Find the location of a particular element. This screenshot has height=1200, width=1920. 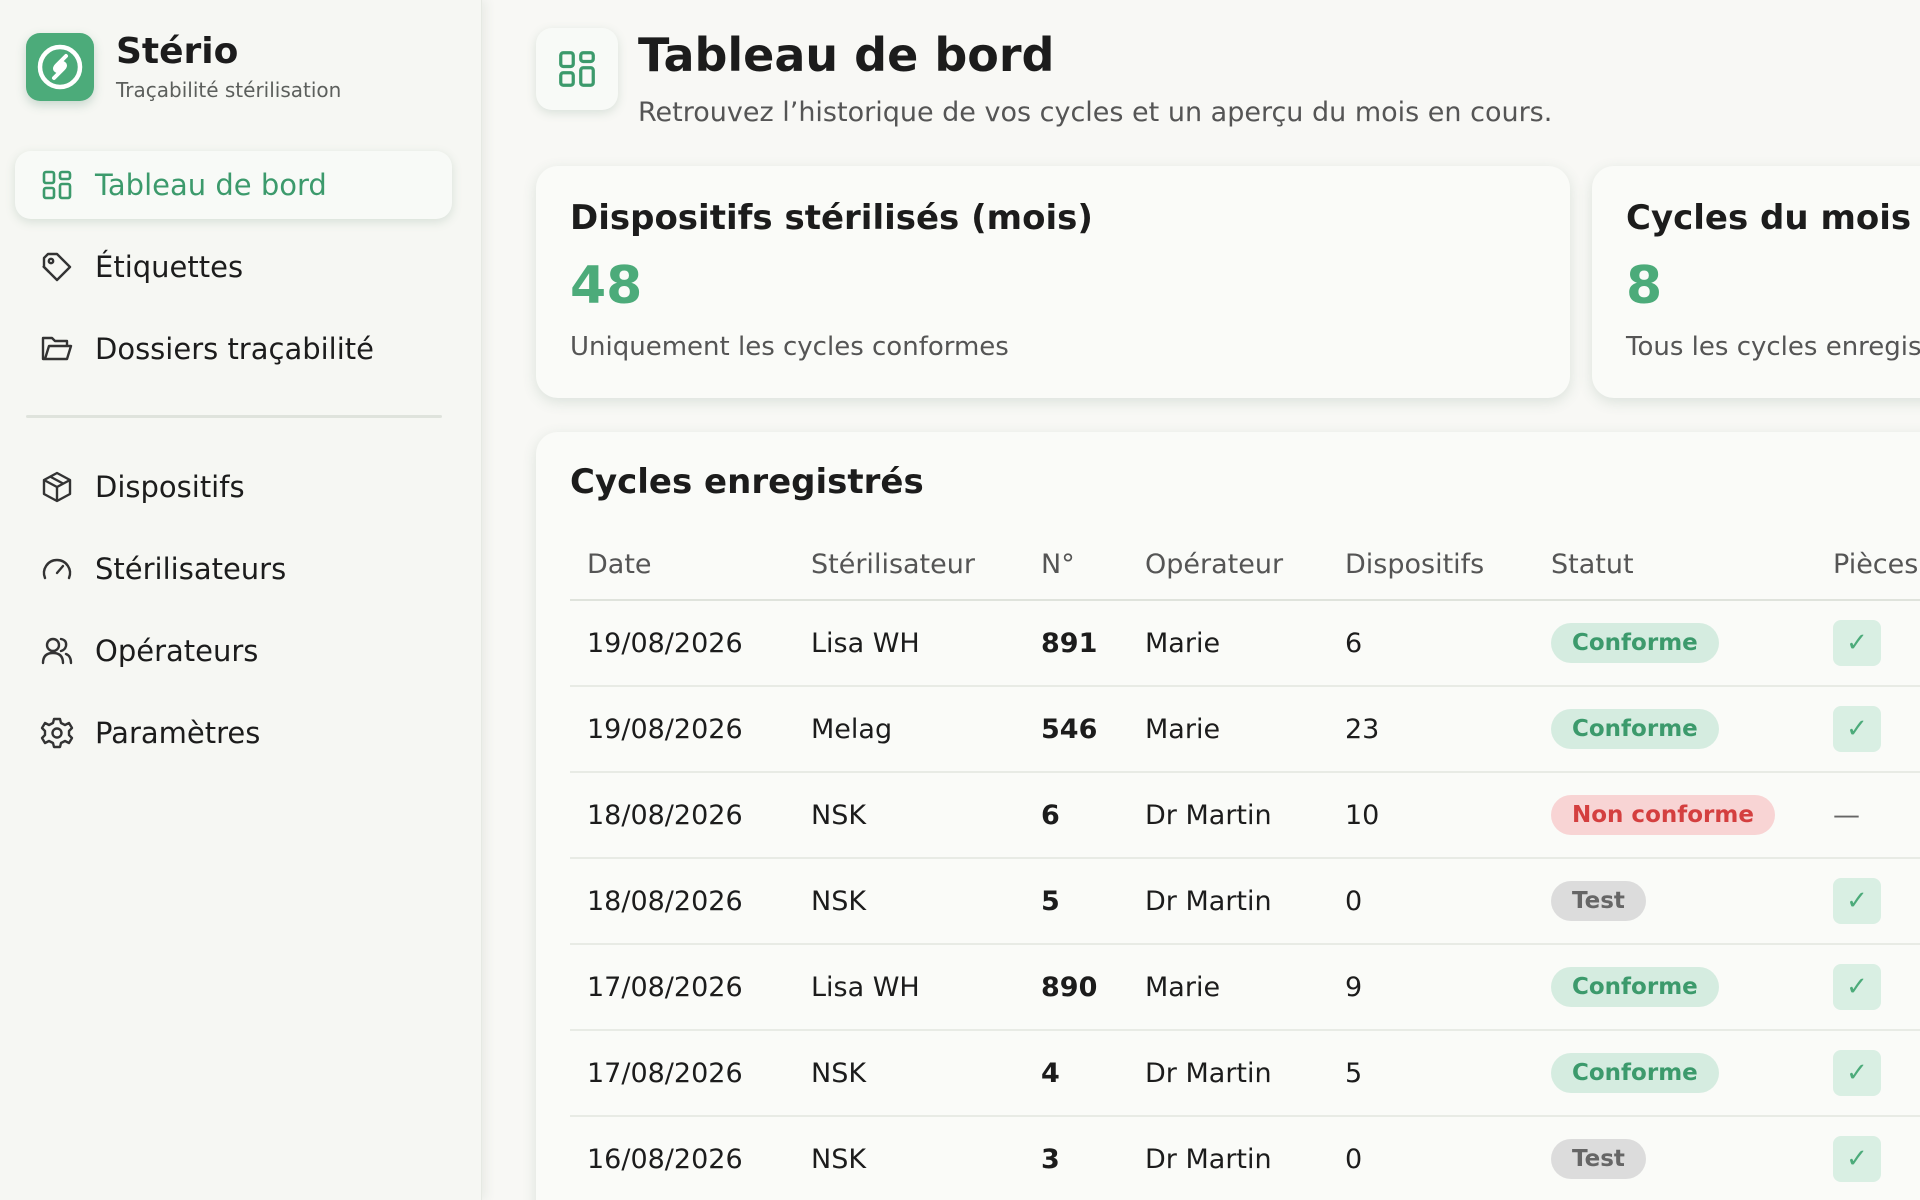

cell-status: Test is located at coordinates (1675, 1158).